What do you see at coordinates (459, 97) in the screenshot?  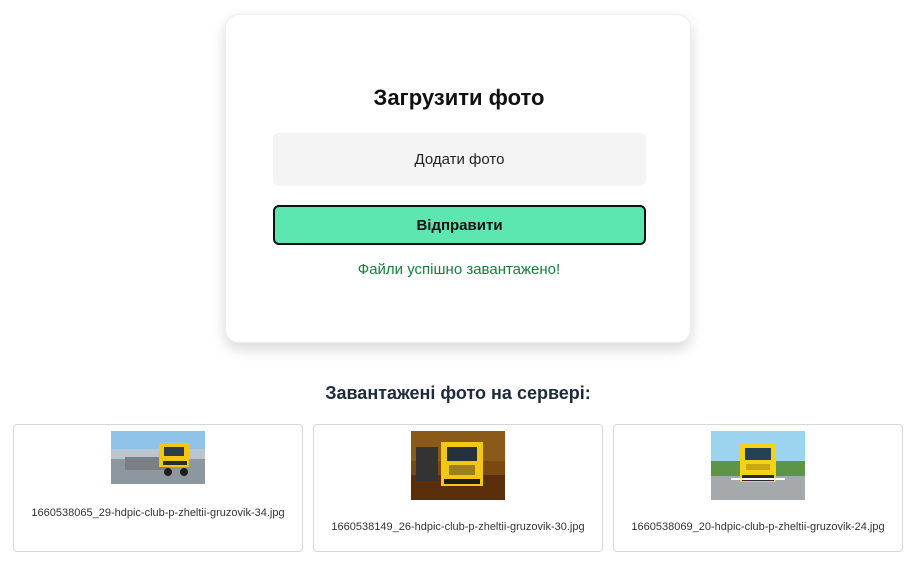 I see `upload-title: Загрузити фото` at bounding box center [459, 97].